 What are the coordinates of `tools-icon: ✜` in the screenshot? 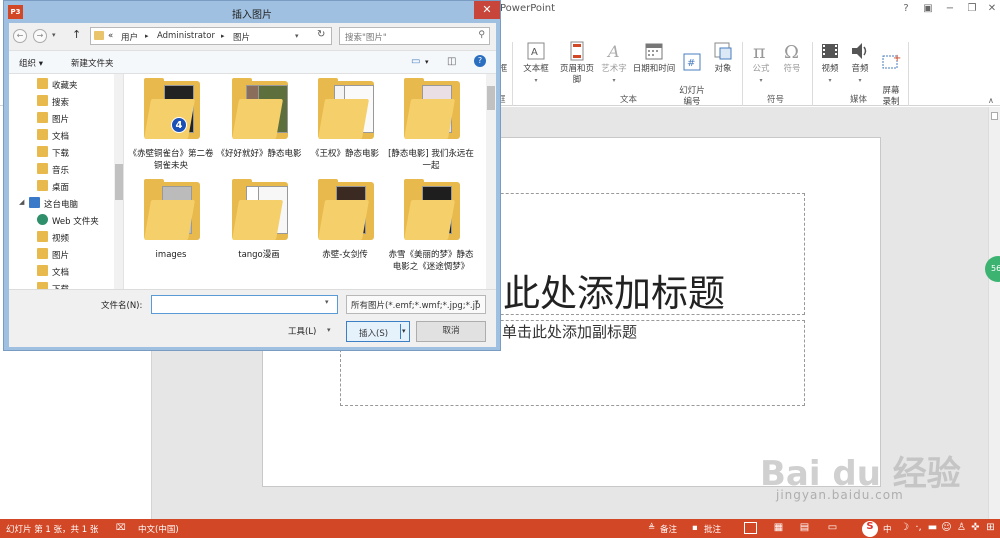 It's located at (975, 528).